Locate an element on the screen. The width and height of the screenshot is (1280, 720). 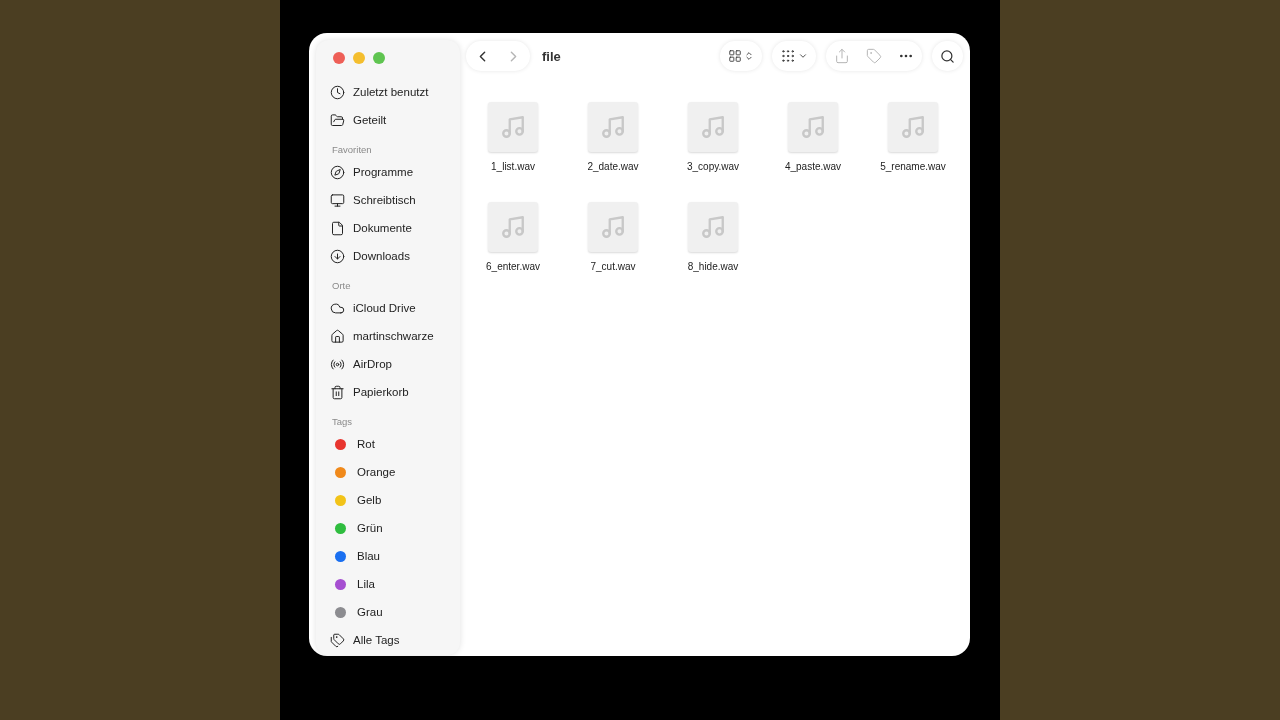
section-header: Tags is located at coordinates (343, 421).